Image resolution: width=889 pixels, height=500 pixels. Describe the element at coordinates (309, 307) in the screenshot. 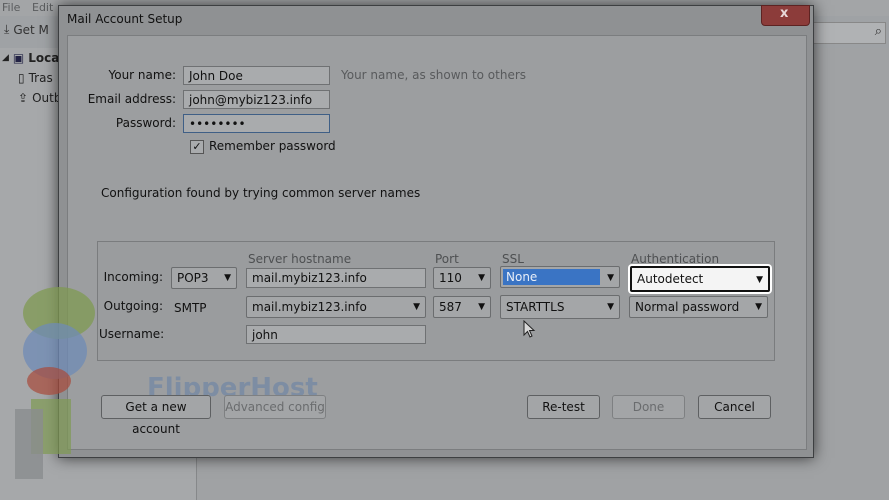

I see `outgoing-hostname-value: mail.mybiz123.info` at that location.